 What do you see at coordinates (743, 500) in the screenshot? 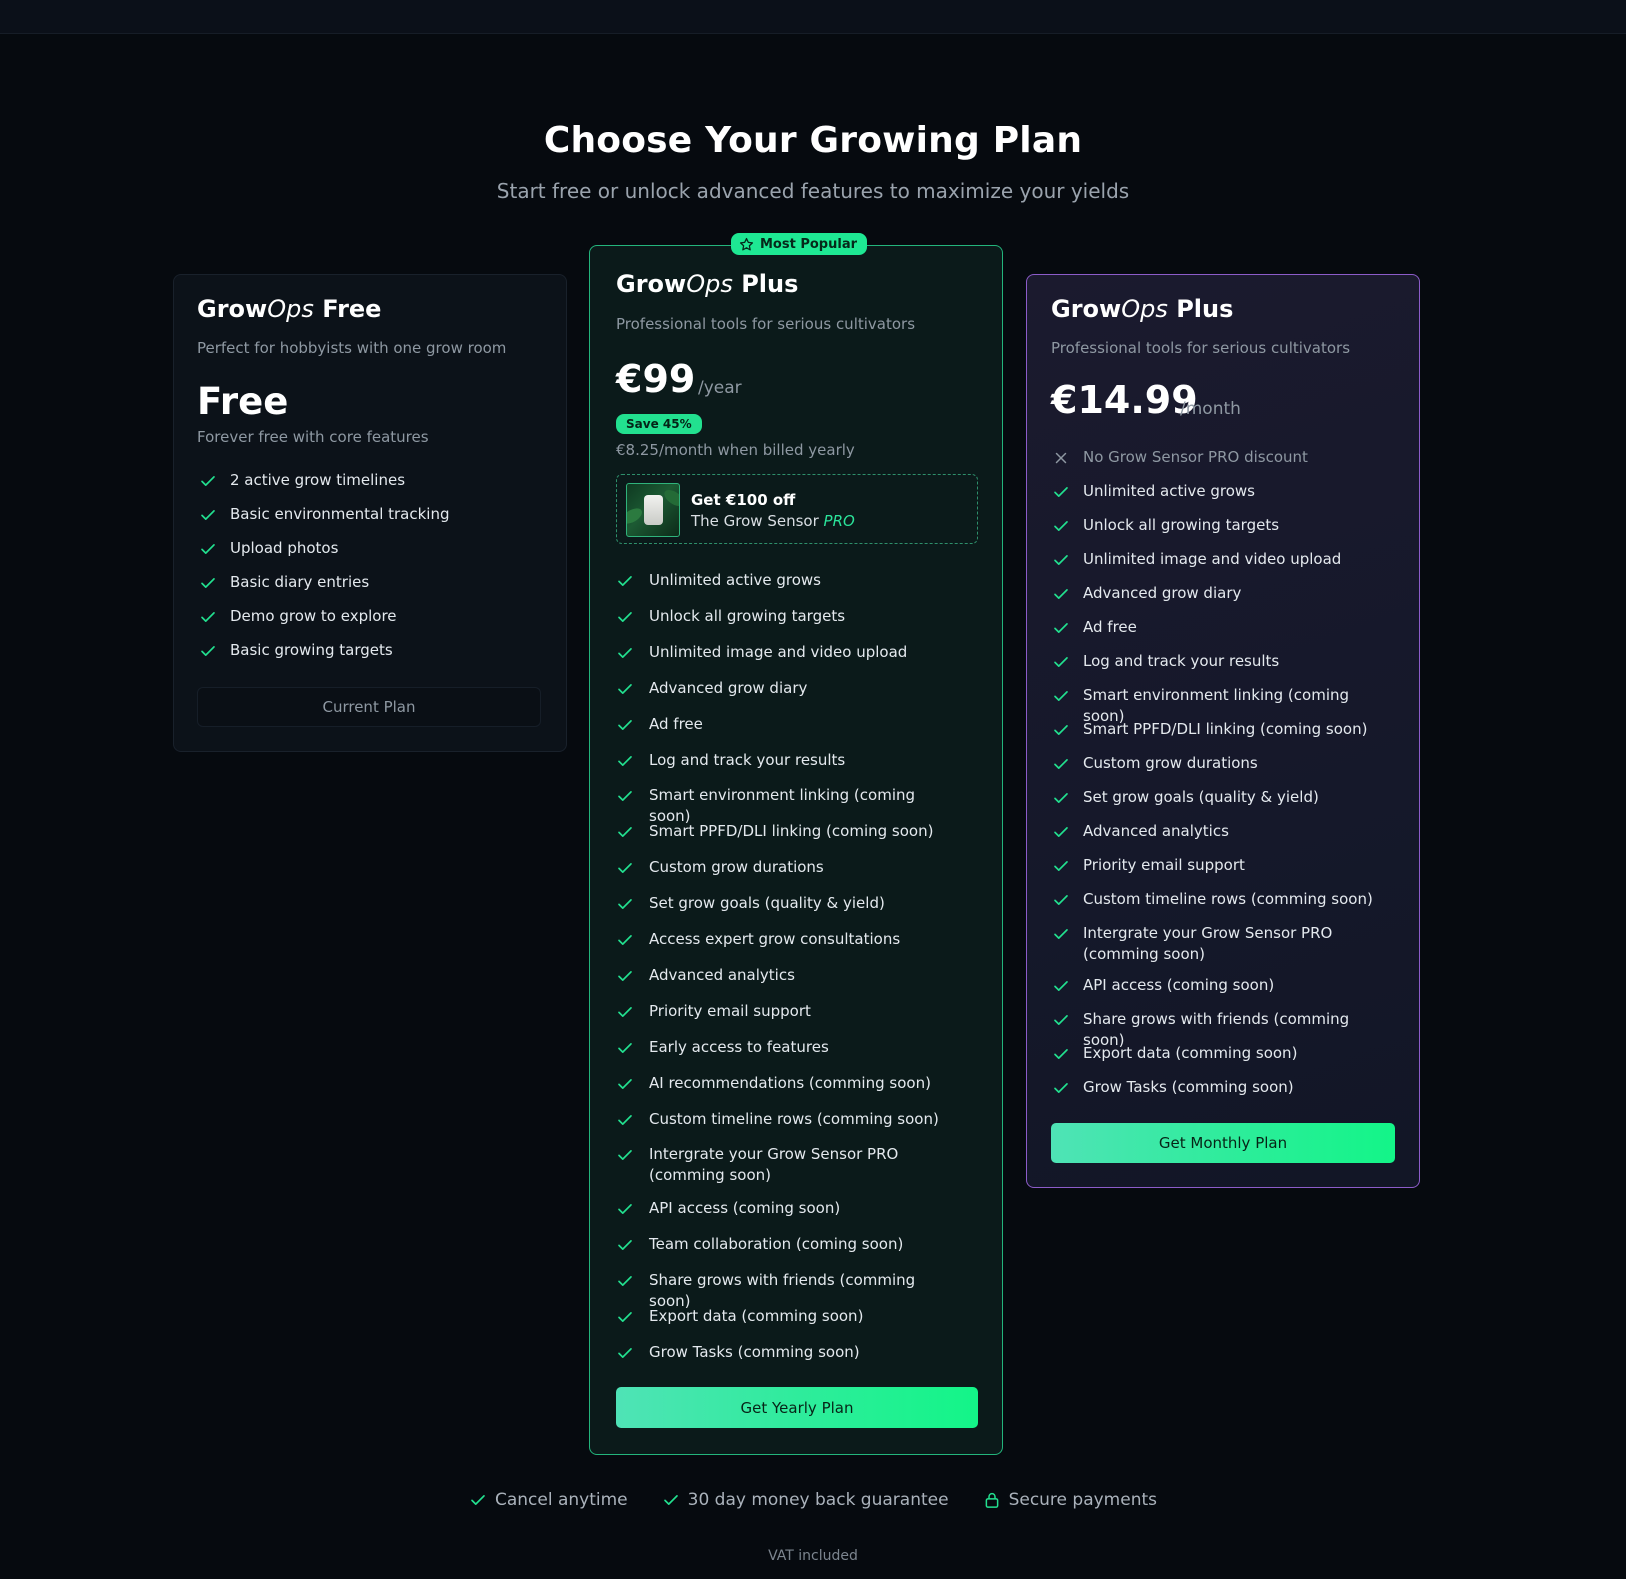
I see `promo-title: Get €100 off` at bounding box center [743, 500].